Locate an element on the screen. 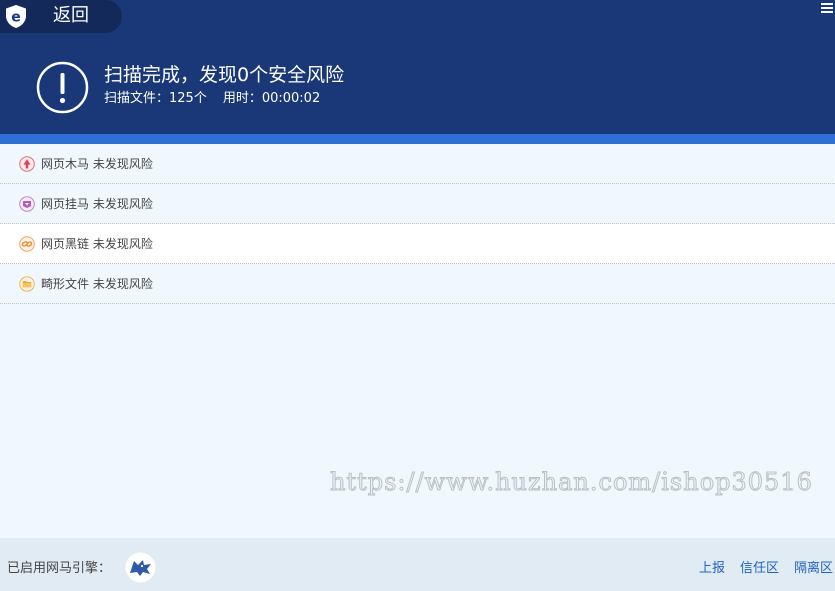 Image resolution: width=835 pixels, height=591 pixels. folder-icon is located at coordinates (27, 284).